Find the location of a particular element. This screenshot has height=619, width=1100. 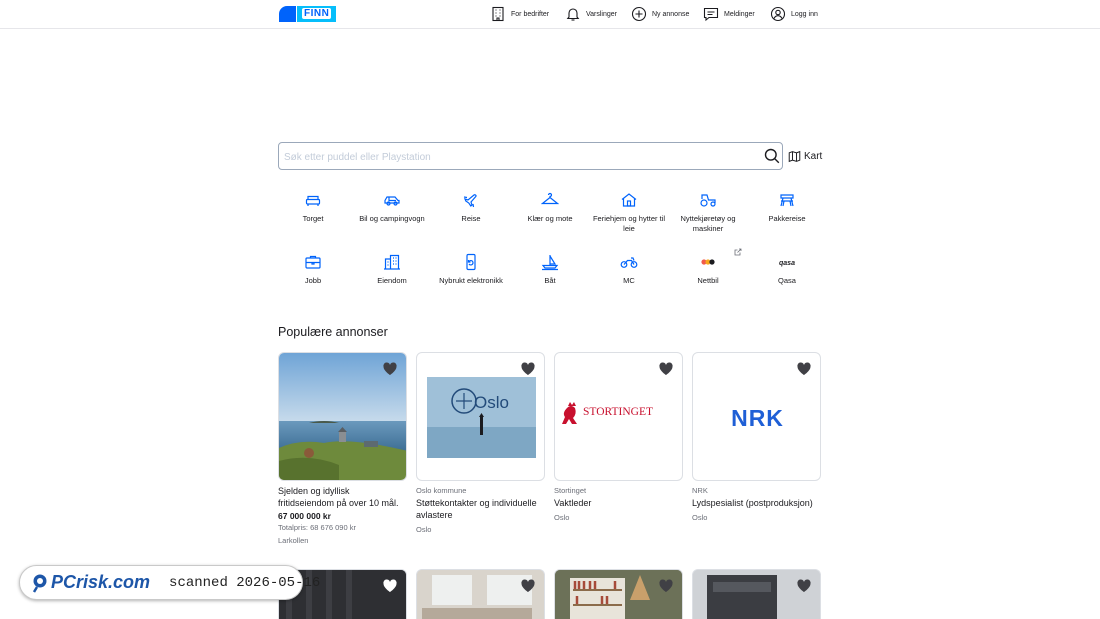

category-bat: Båt is located at coordinates (550, 269).